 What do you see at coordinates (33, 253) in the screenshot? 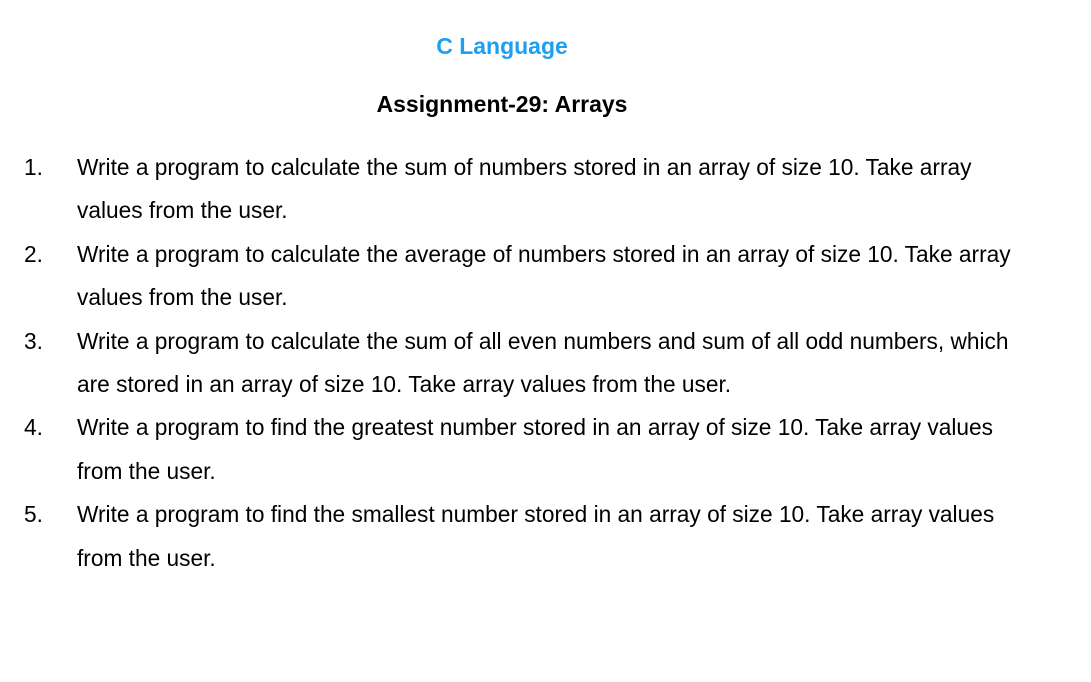
I see `question-number: 2.` at bounding box center [33, 253].